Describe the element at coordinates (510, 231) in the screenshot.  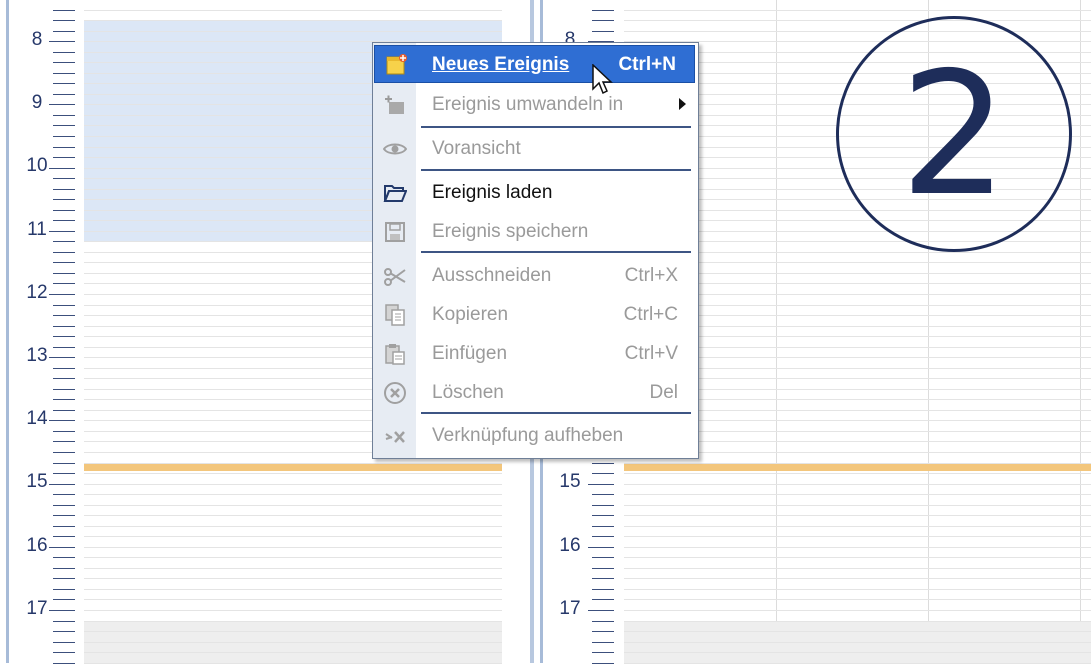
I see `menu-item-label: Ereignis speichern` at that location.